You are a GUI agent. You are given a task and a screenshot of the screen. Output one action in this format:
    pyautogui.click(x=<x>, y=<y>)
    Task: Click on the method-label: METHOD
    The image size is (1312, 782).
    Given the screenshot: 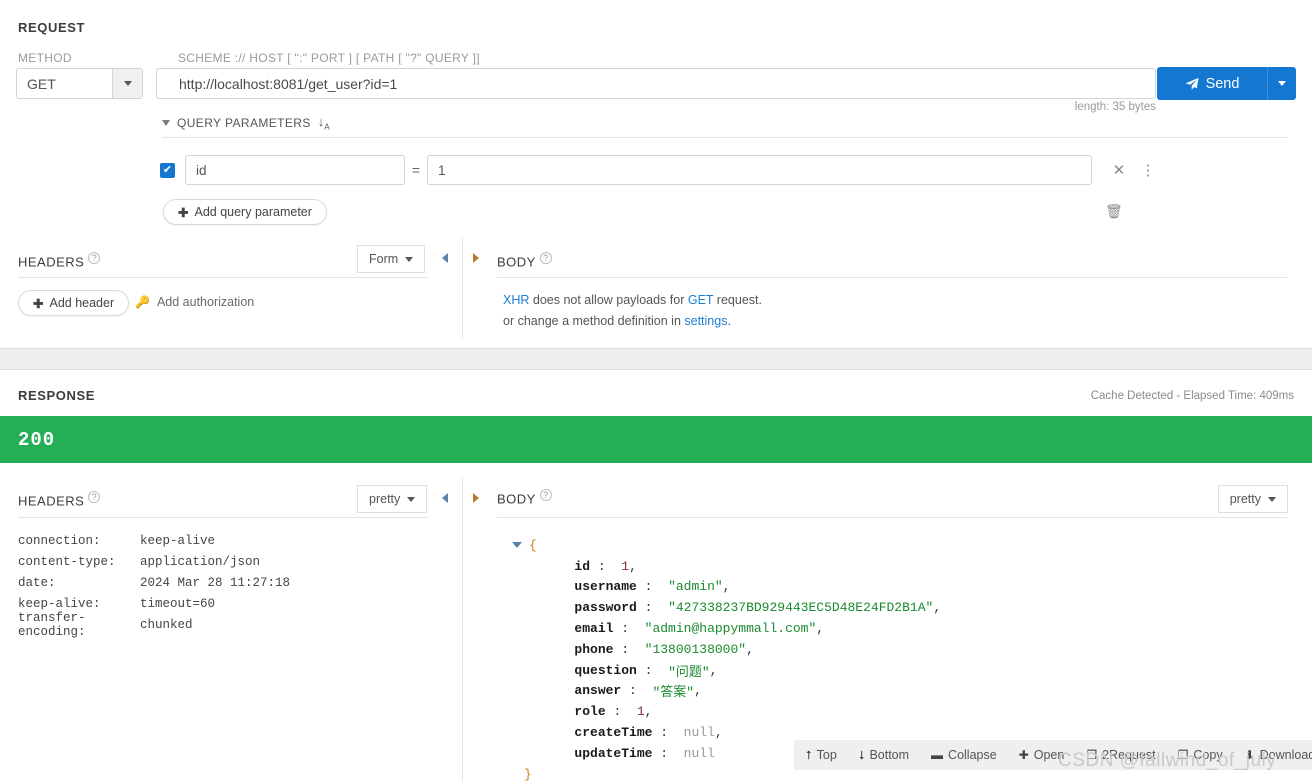 What is the action you would take?
    pyautogui.click(x=45, y=58)
    